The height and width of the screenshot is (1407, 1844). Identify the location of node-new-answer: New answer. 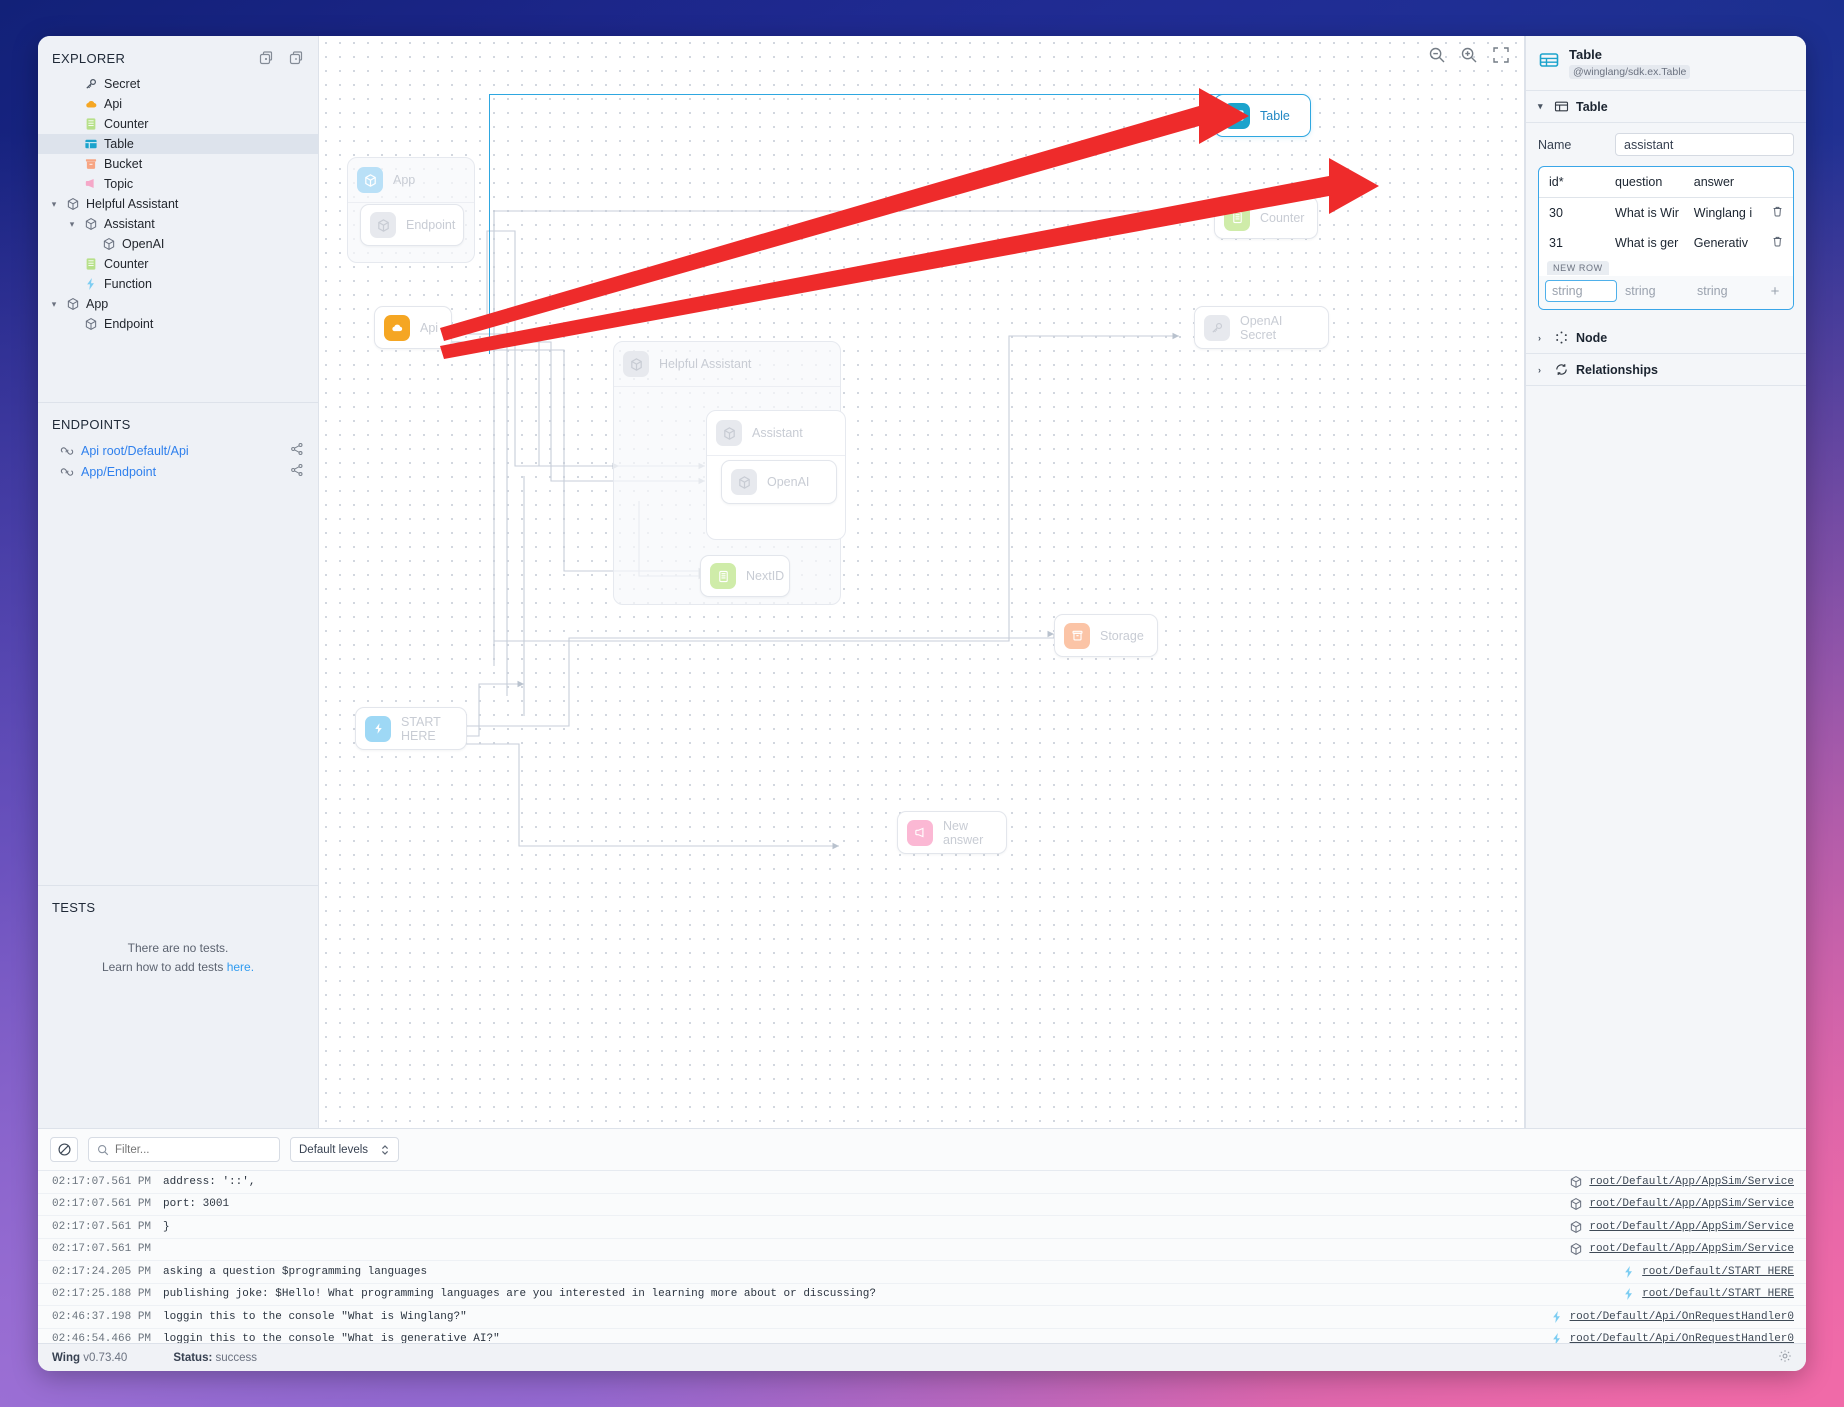
(952, 832).